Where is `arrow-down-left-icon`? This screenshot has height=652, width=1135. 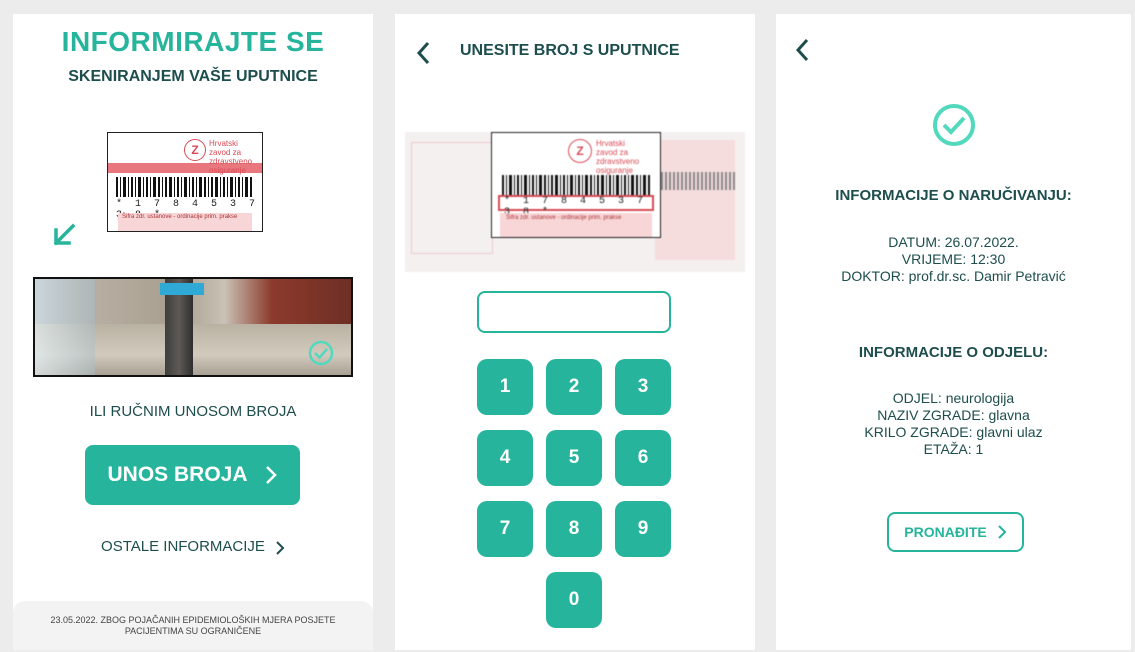
arrow-down-left-icon is located at coordinates (64, 234).